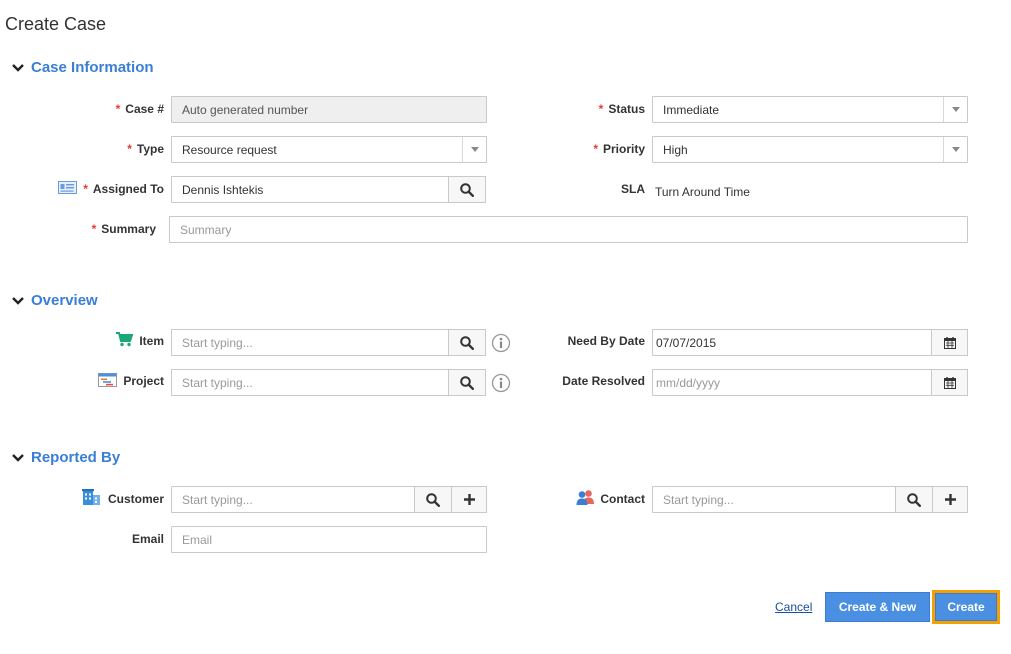 The height and width of the screenshot is (654, 1011). I want to click on create-and-new-button: Create & New, so click(877, 607).